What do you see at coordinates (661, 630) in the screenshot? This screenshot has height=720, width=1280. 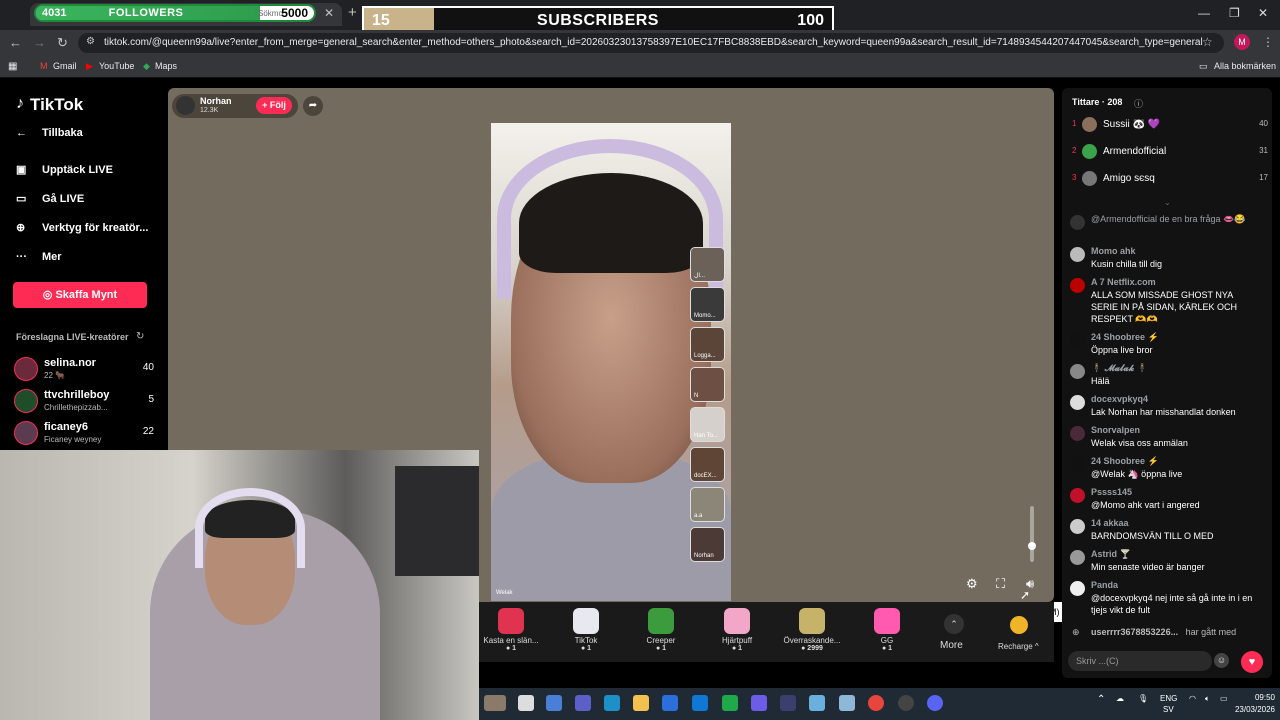 I see `gift-item: Creeper ● 1` at bounding box center [661, 630].